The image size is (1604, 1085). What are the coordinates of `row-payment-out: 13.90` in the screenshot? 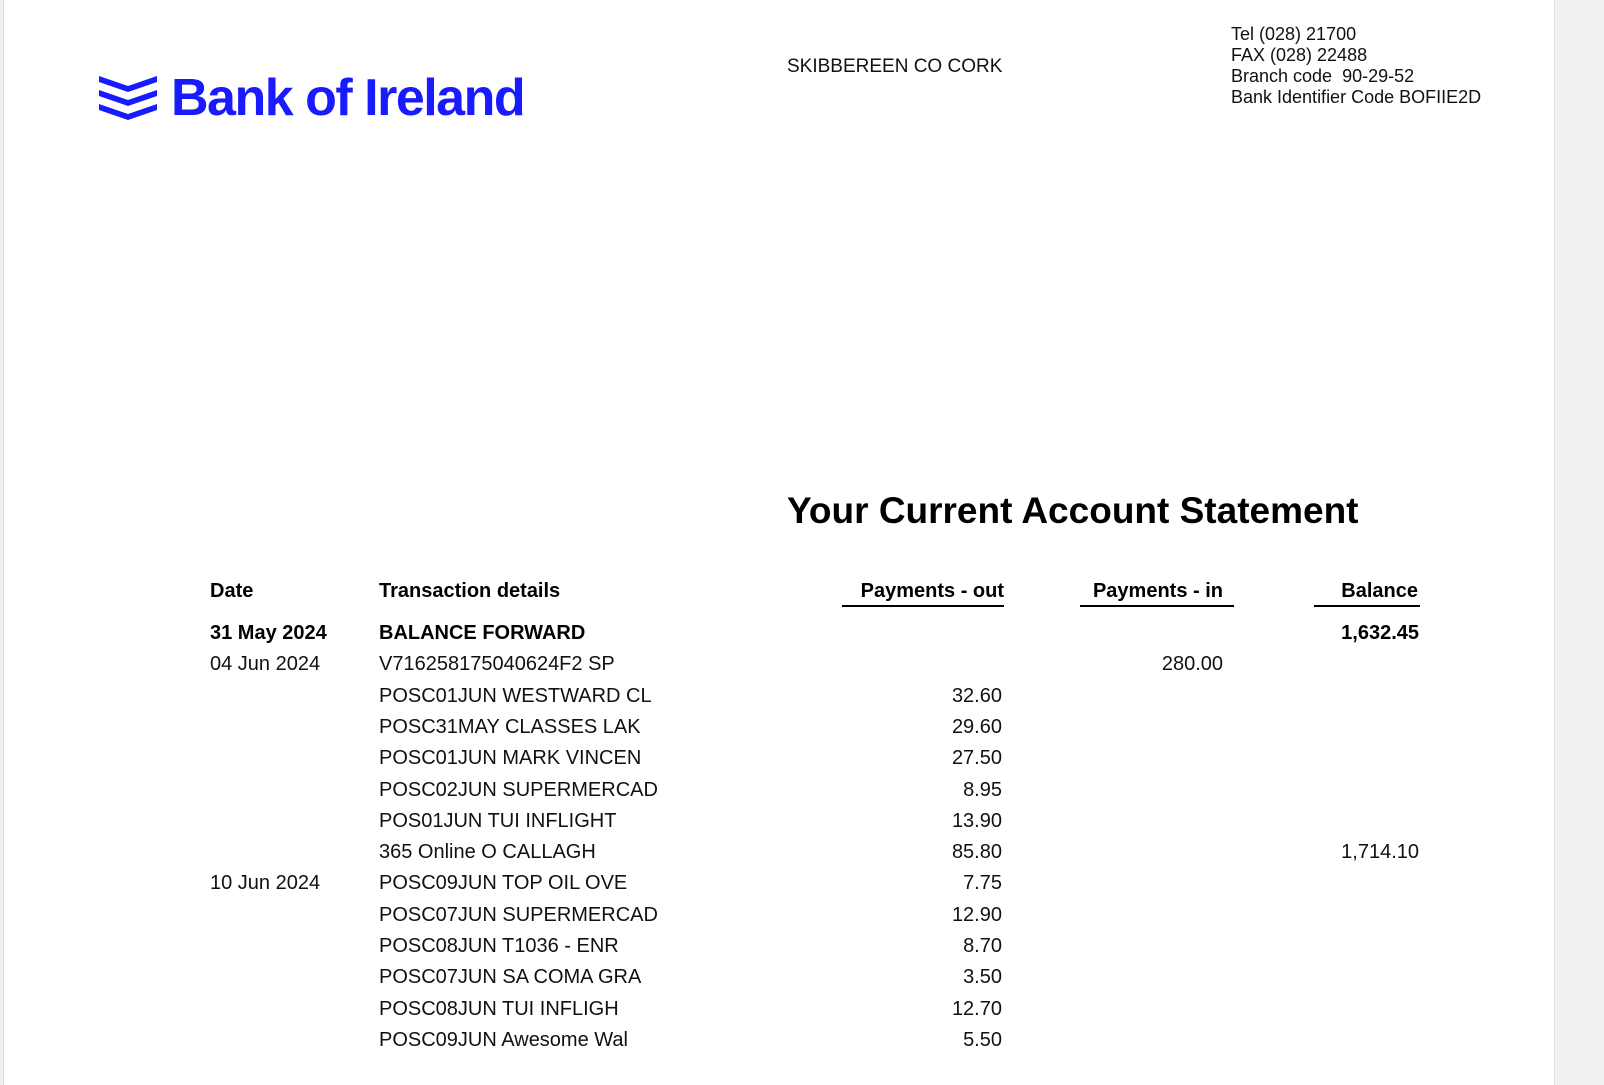 It's located at (976, 820).